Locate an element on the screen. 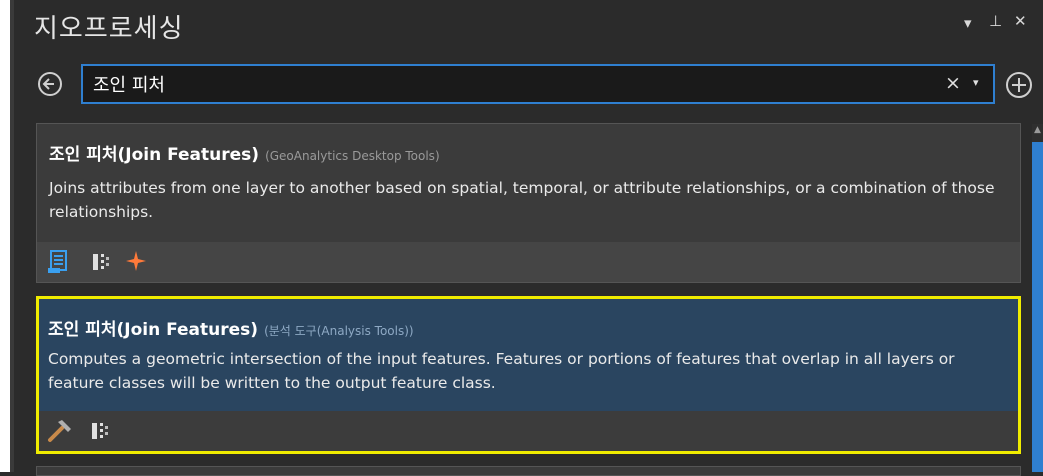 This screenshot has height=476, width=1043. add-toolbox-button is located at coordinates (1019, 85).